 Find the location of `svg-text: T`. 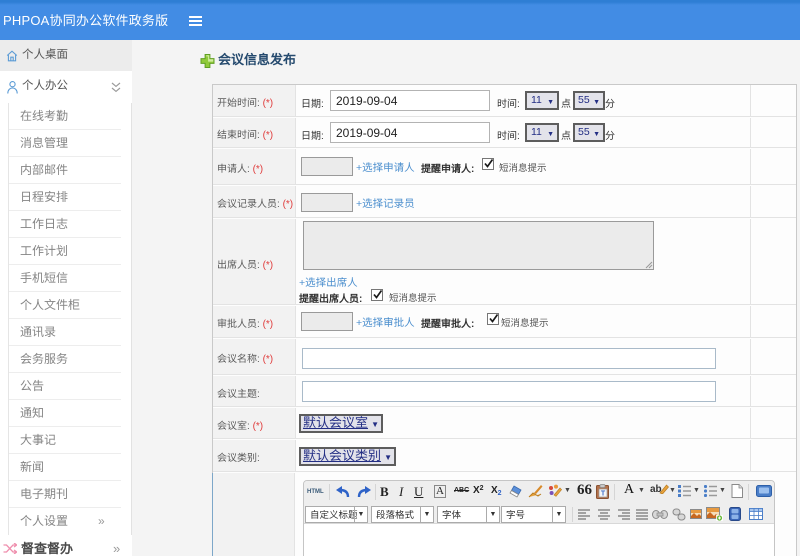

svg-text: T is located at coordinates (603, 494).